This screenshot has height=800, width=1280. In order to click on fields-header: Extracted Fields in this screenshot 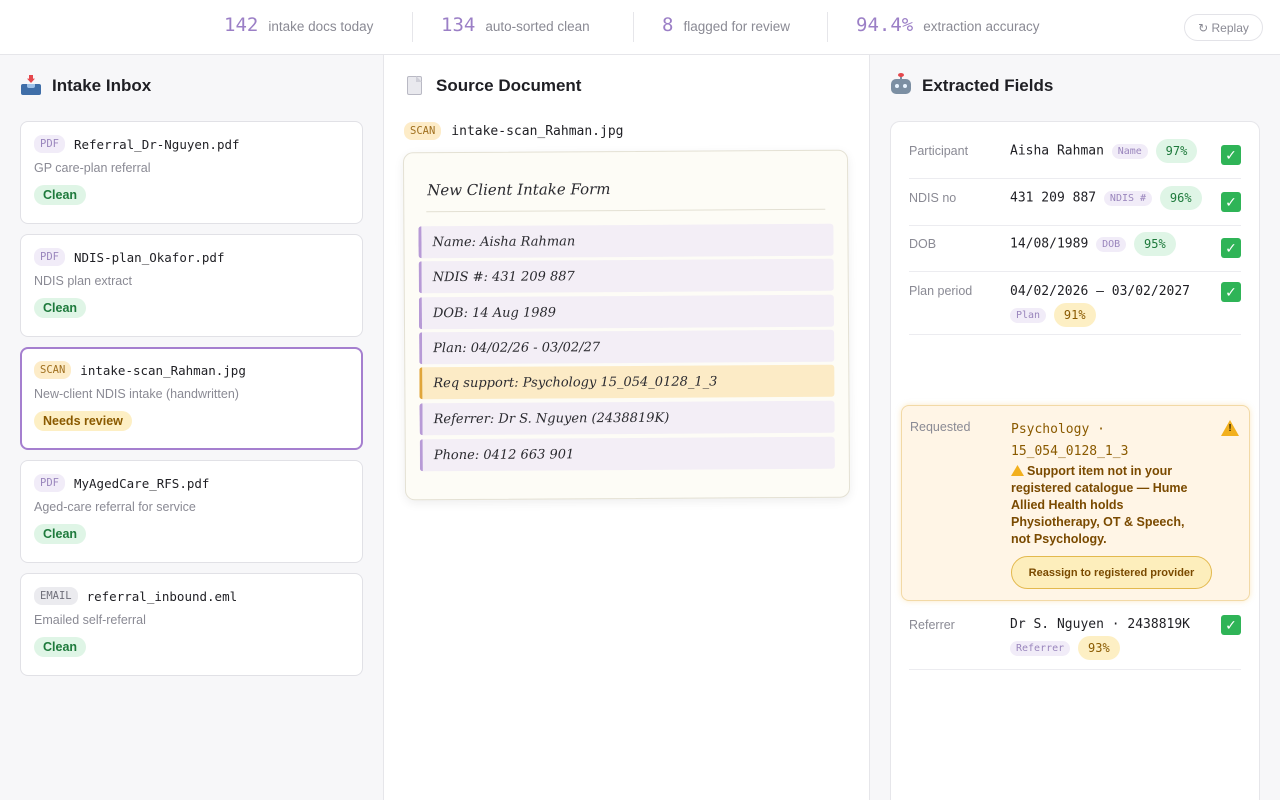, I will do `click(972, 85)`.